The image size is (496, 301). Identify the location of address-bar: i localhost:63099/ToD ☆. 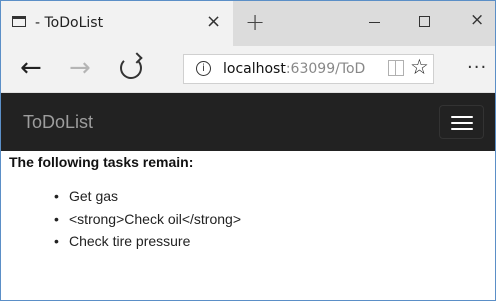
(308, 69).